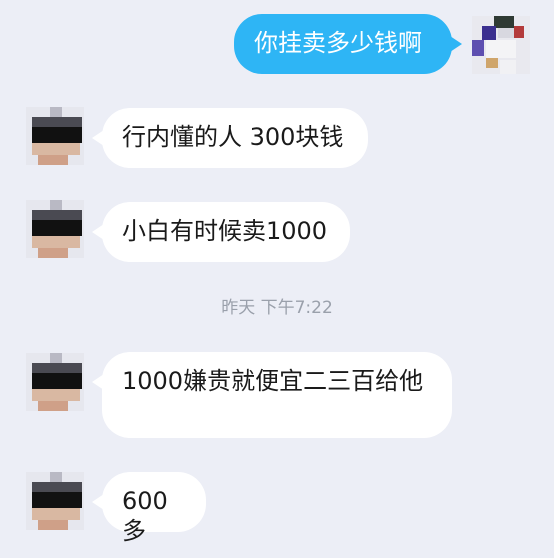  Describe the element at coordinates (348, 44) in the screenshot. I see `message-bubble-sent: 你挂卖多少钱啊` at that location.